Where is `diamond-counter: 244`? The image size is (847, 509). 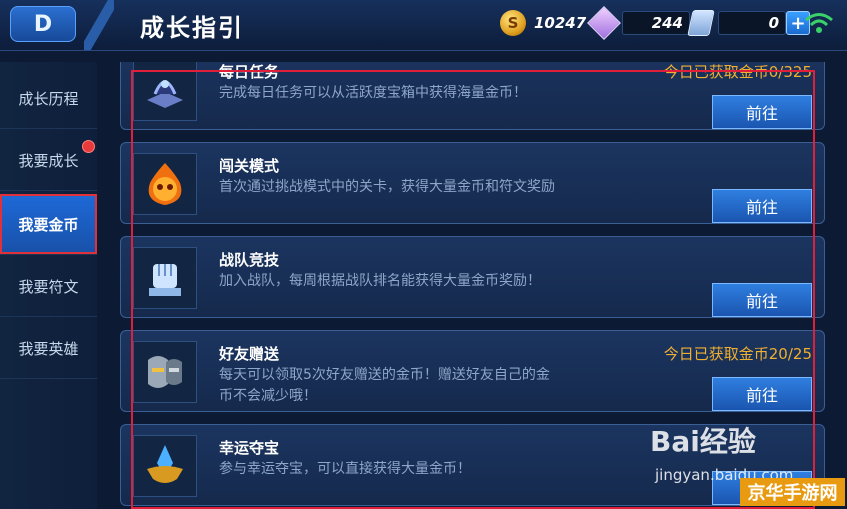 diamond-counter: 244 is located at coordinates (638, 23).